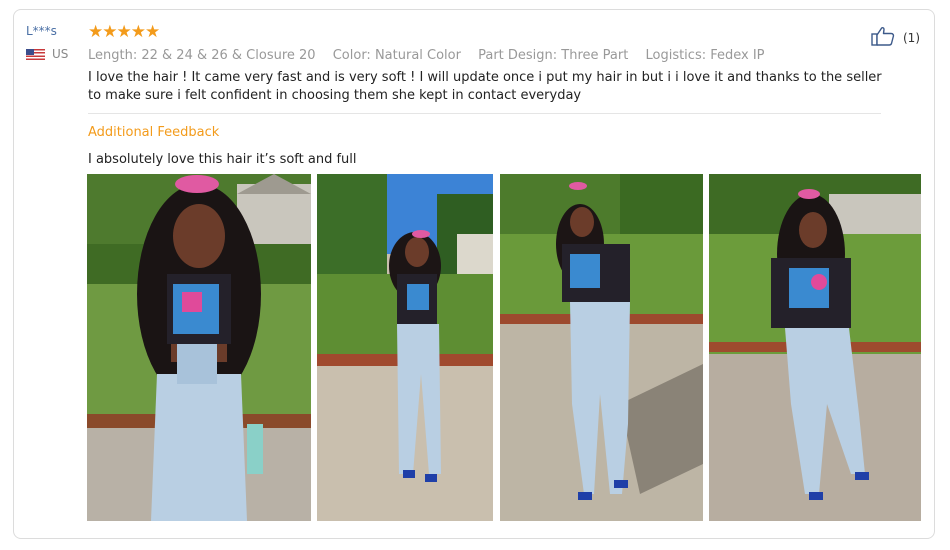 Image resolution: width=950 pixels, height=550 pixels. I want to click on star-rating: ★★★★★, so click(124, 32).